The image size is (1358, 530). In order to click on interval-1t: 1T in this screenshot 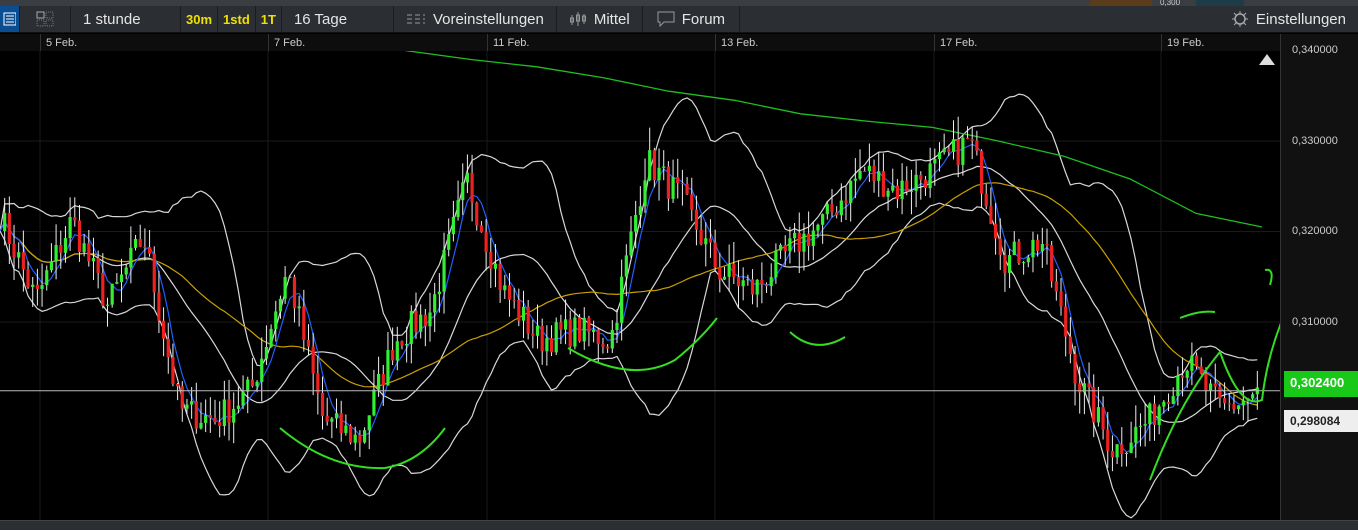, I will do `click(269, 19)`.